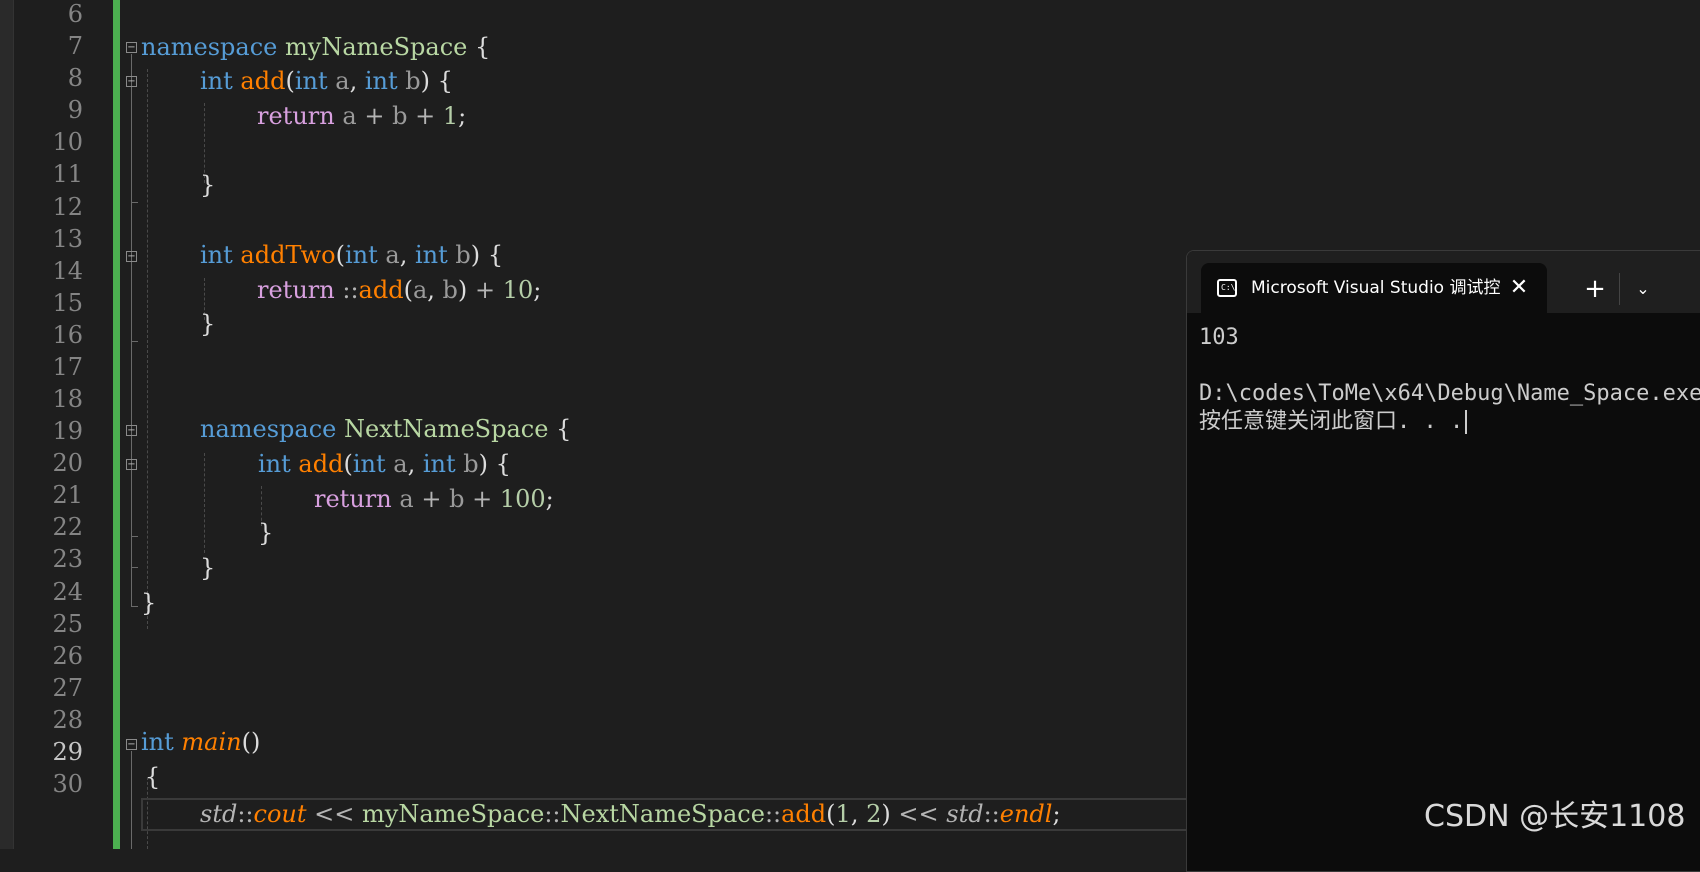  I want to click on line-number: 27, so click(67, 688).